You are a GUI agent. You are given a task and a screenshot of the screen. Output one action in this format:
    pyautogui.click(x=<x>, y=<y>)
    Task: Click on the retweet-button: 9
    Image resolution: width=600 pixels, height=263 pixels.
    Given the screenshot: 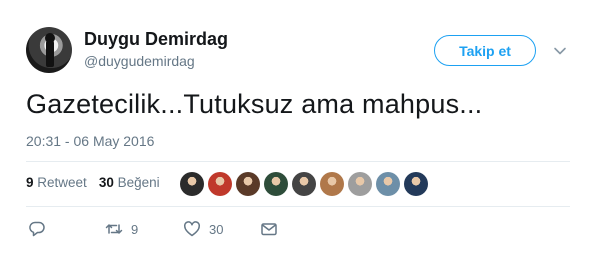 What is the action you would take?
    pyautogui.click(x=121, y=229)
    